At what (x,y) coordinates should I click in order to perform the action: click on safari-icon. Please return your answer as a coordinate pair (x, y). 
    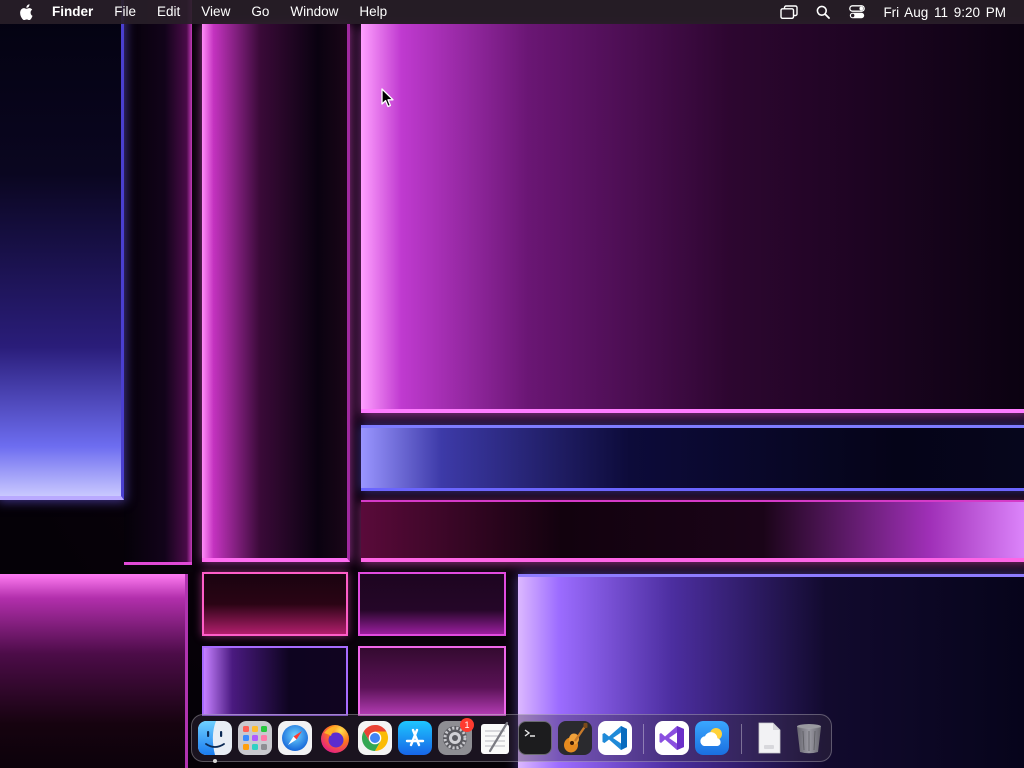
    Looking at the image, I should click on (295, 738).